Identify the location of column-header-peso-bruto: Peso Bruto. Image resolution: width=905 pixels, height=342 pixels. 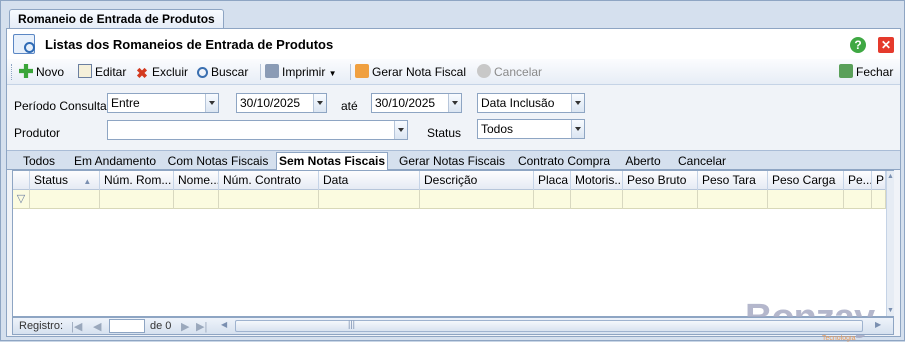
(660, 180).